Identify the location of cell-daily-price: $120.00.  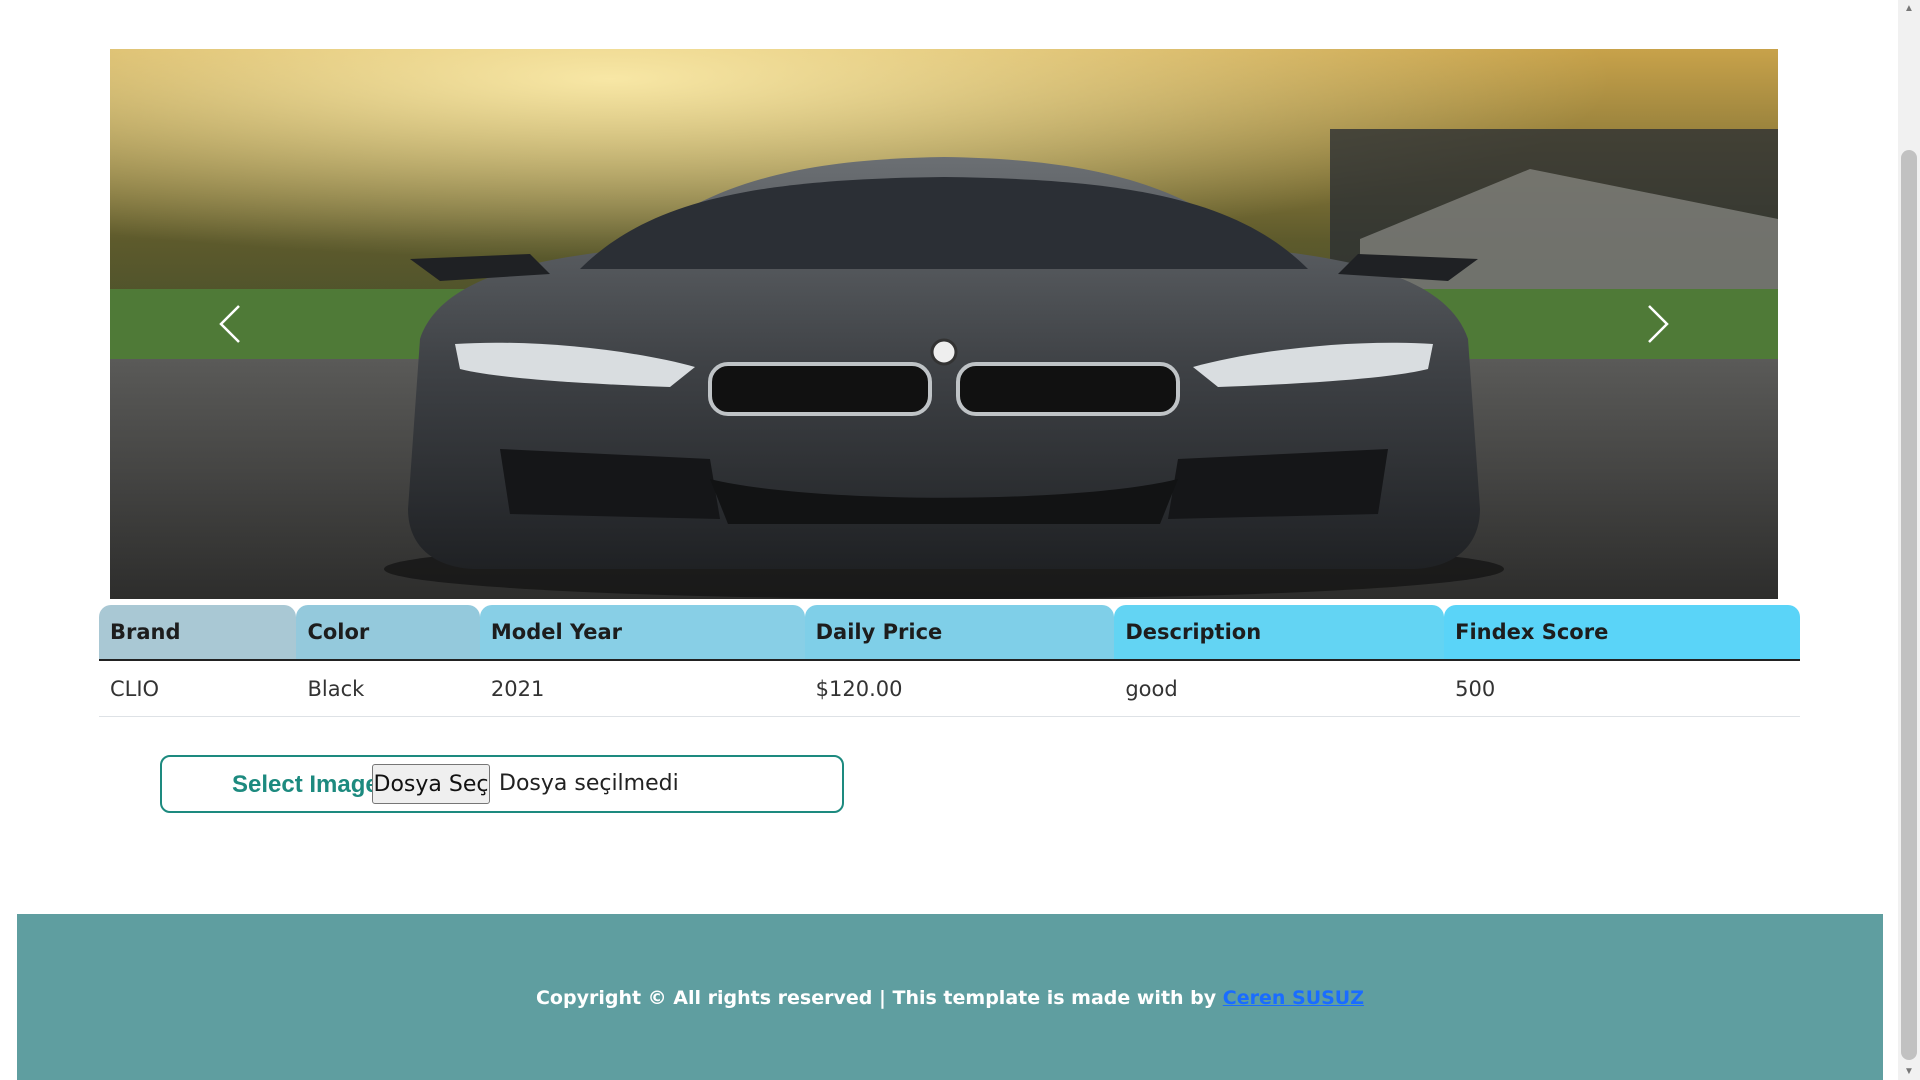
(959, 689).